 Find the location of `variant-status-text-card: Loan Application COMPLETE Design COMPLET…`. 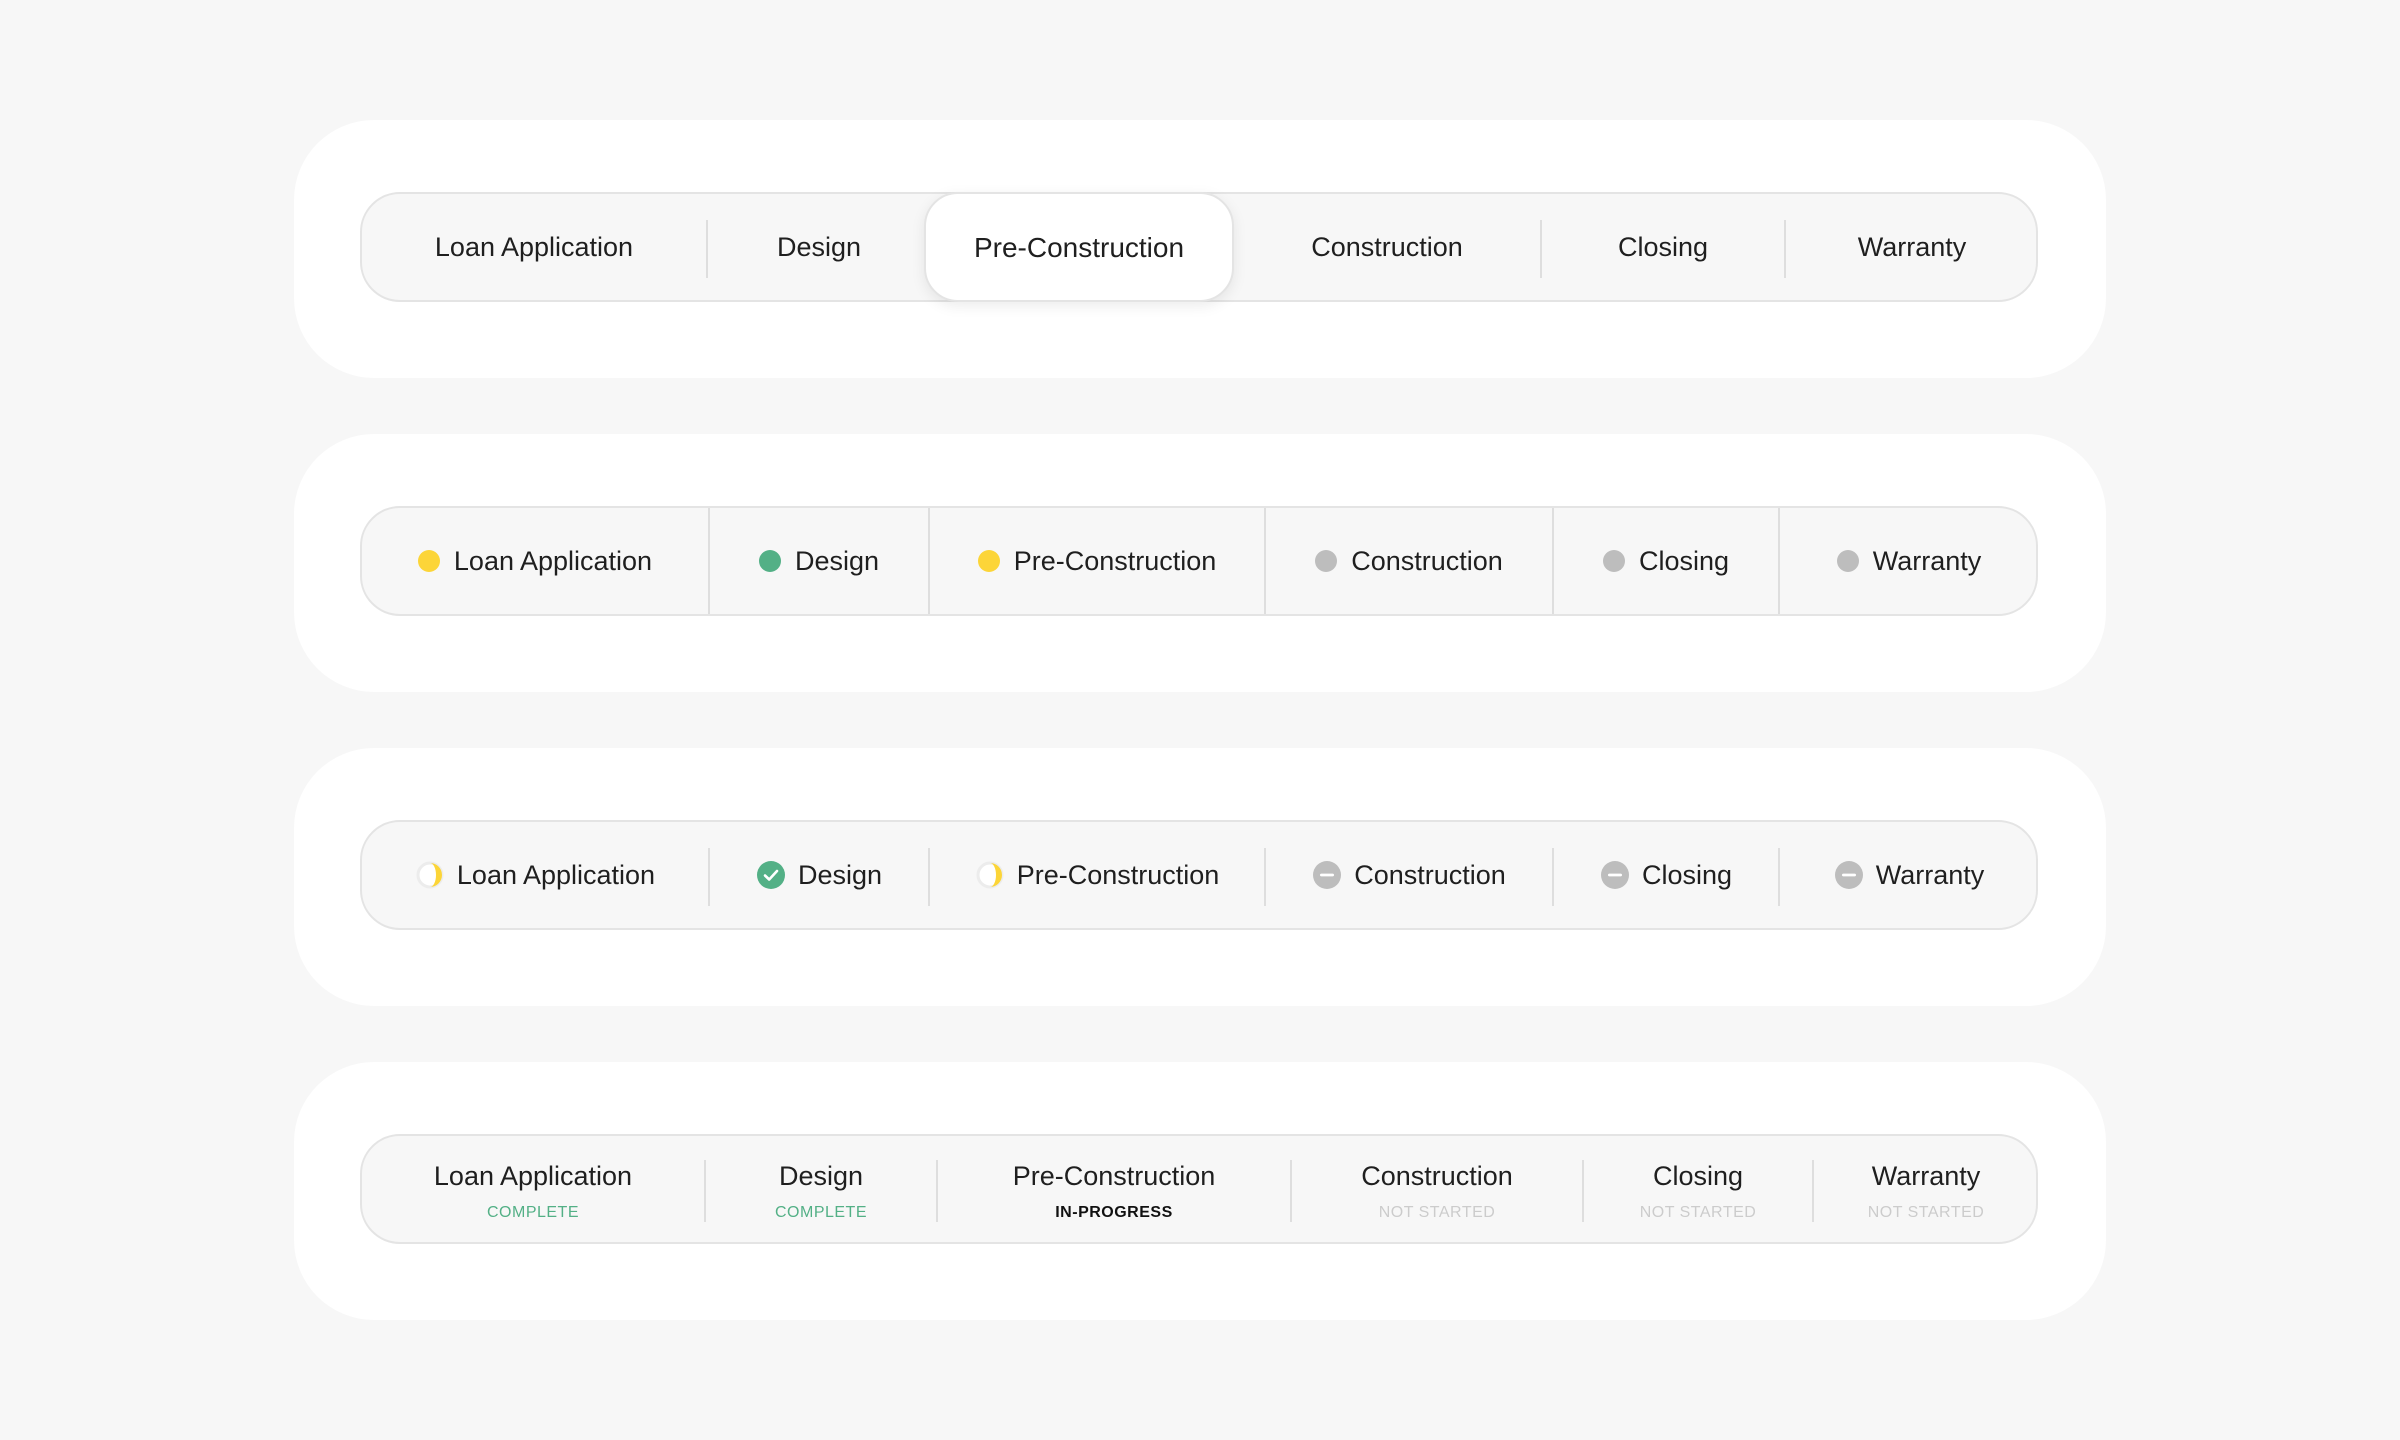

variant-status-text-card: Loan Application COMPLETE Design COMPLET… is located at coordinates (1200, 1191).